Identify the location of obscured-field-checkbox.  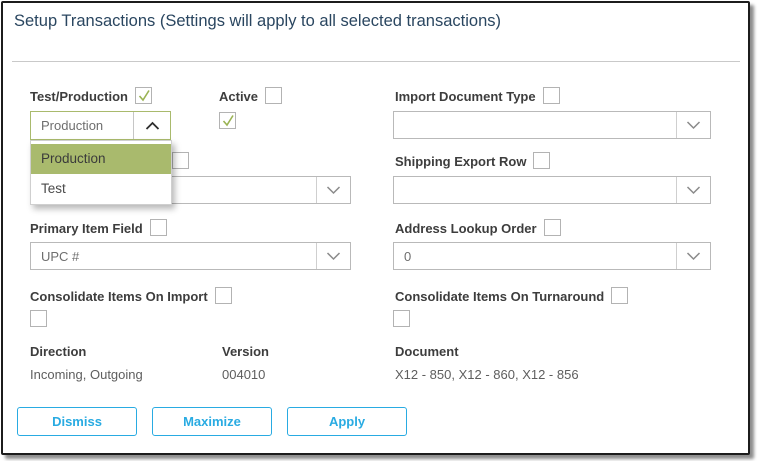
(180, 160).